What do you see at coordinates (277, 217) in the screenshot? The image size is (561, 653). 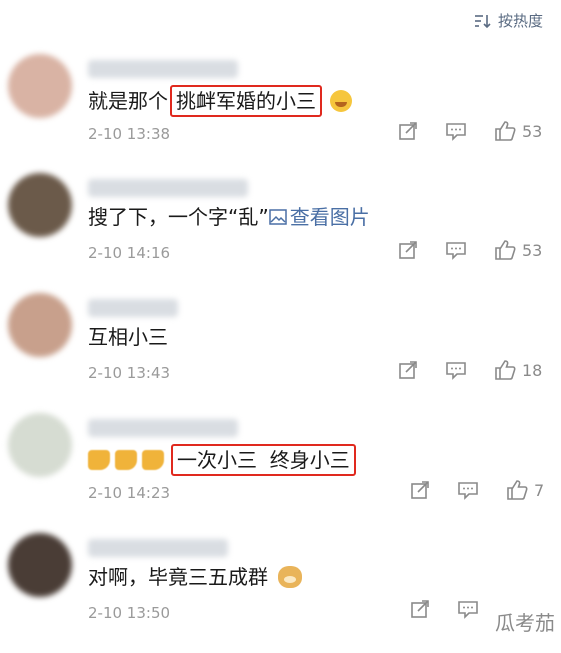 I see `image-icon` at bounding box center [277, 217].